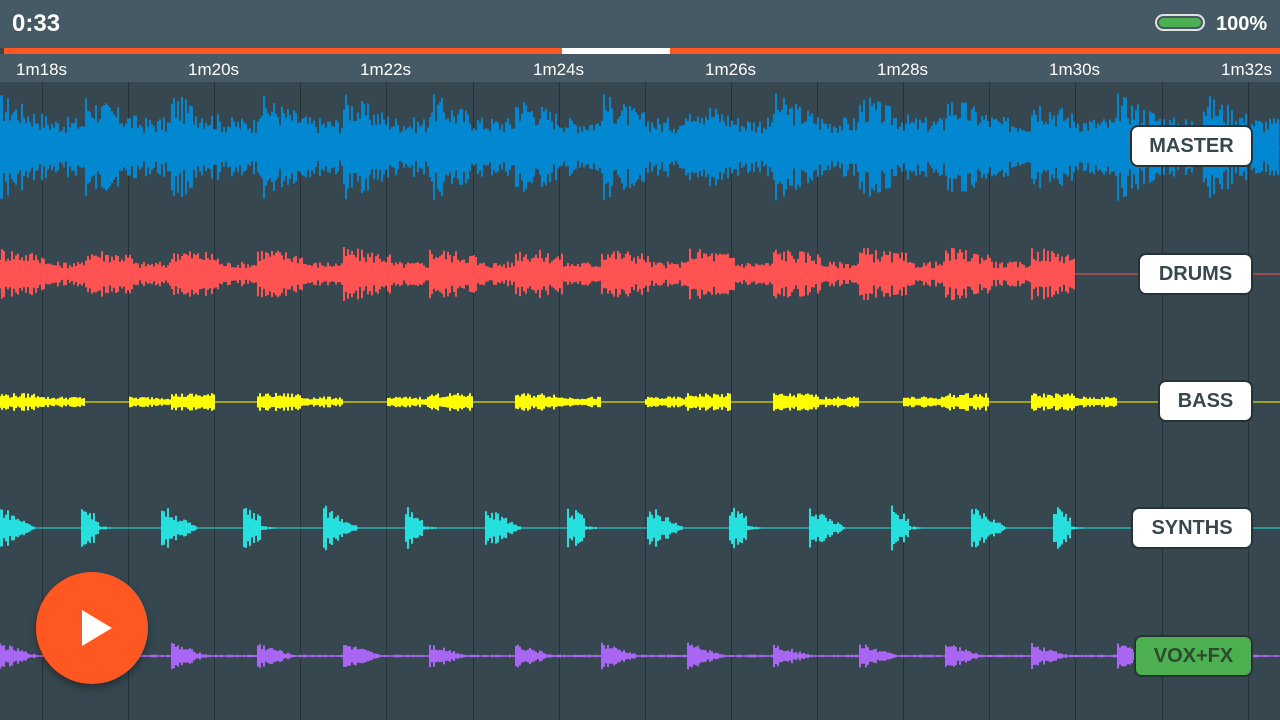 The image size is (1280, 720). I want to click on track-button-synths: SYNTHS, so click(1192, 528).